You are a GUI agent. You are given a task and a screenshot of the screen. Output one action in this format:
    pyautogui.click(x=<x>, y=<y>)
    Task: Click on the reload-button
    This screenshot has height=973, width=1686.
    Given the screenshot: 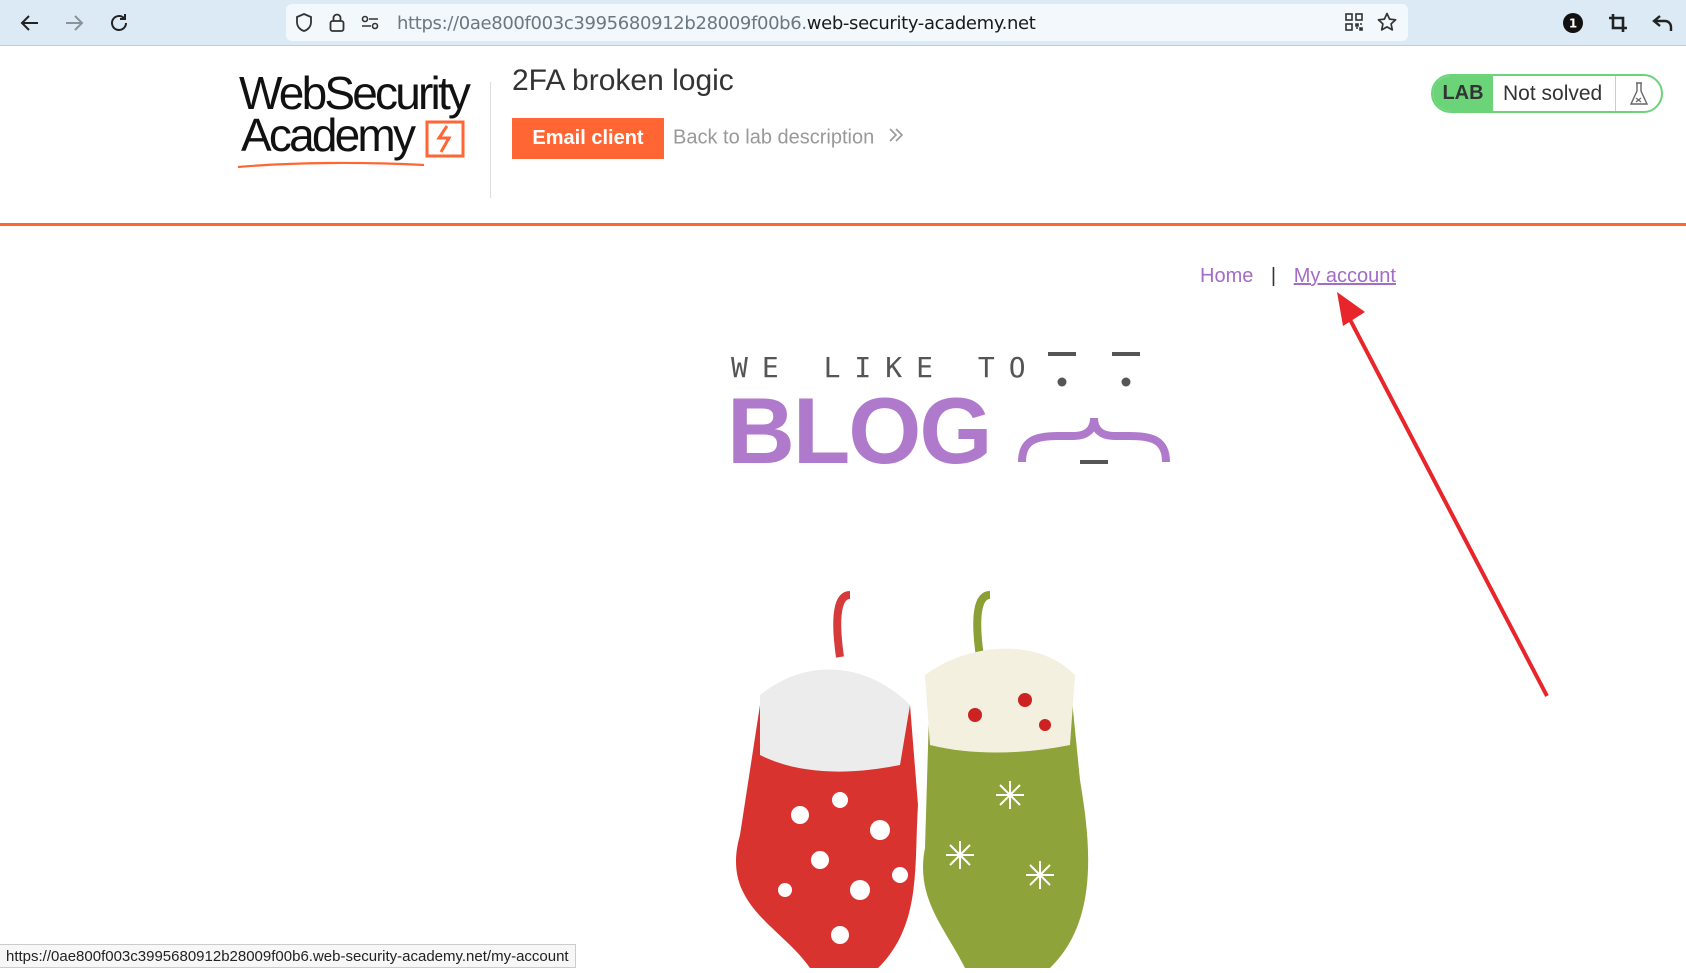 What is the action you would take?
    pyautogui.click(x=119, y=23)
    